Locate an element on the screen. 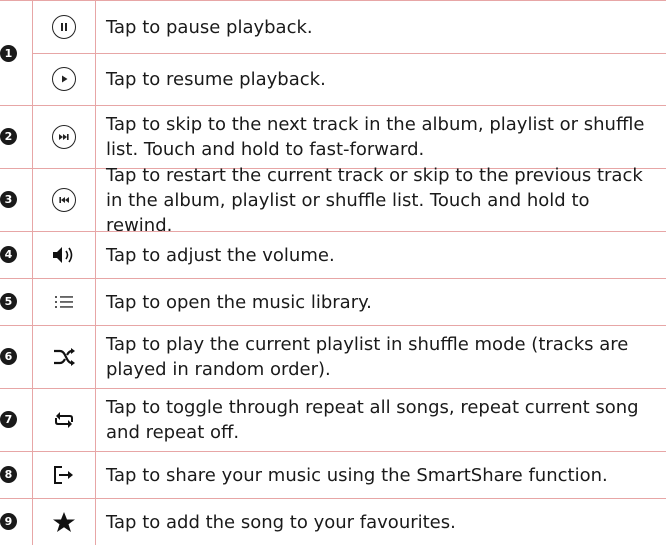  row-description: Tap to resume playback. is located at coordinates (216, 79).